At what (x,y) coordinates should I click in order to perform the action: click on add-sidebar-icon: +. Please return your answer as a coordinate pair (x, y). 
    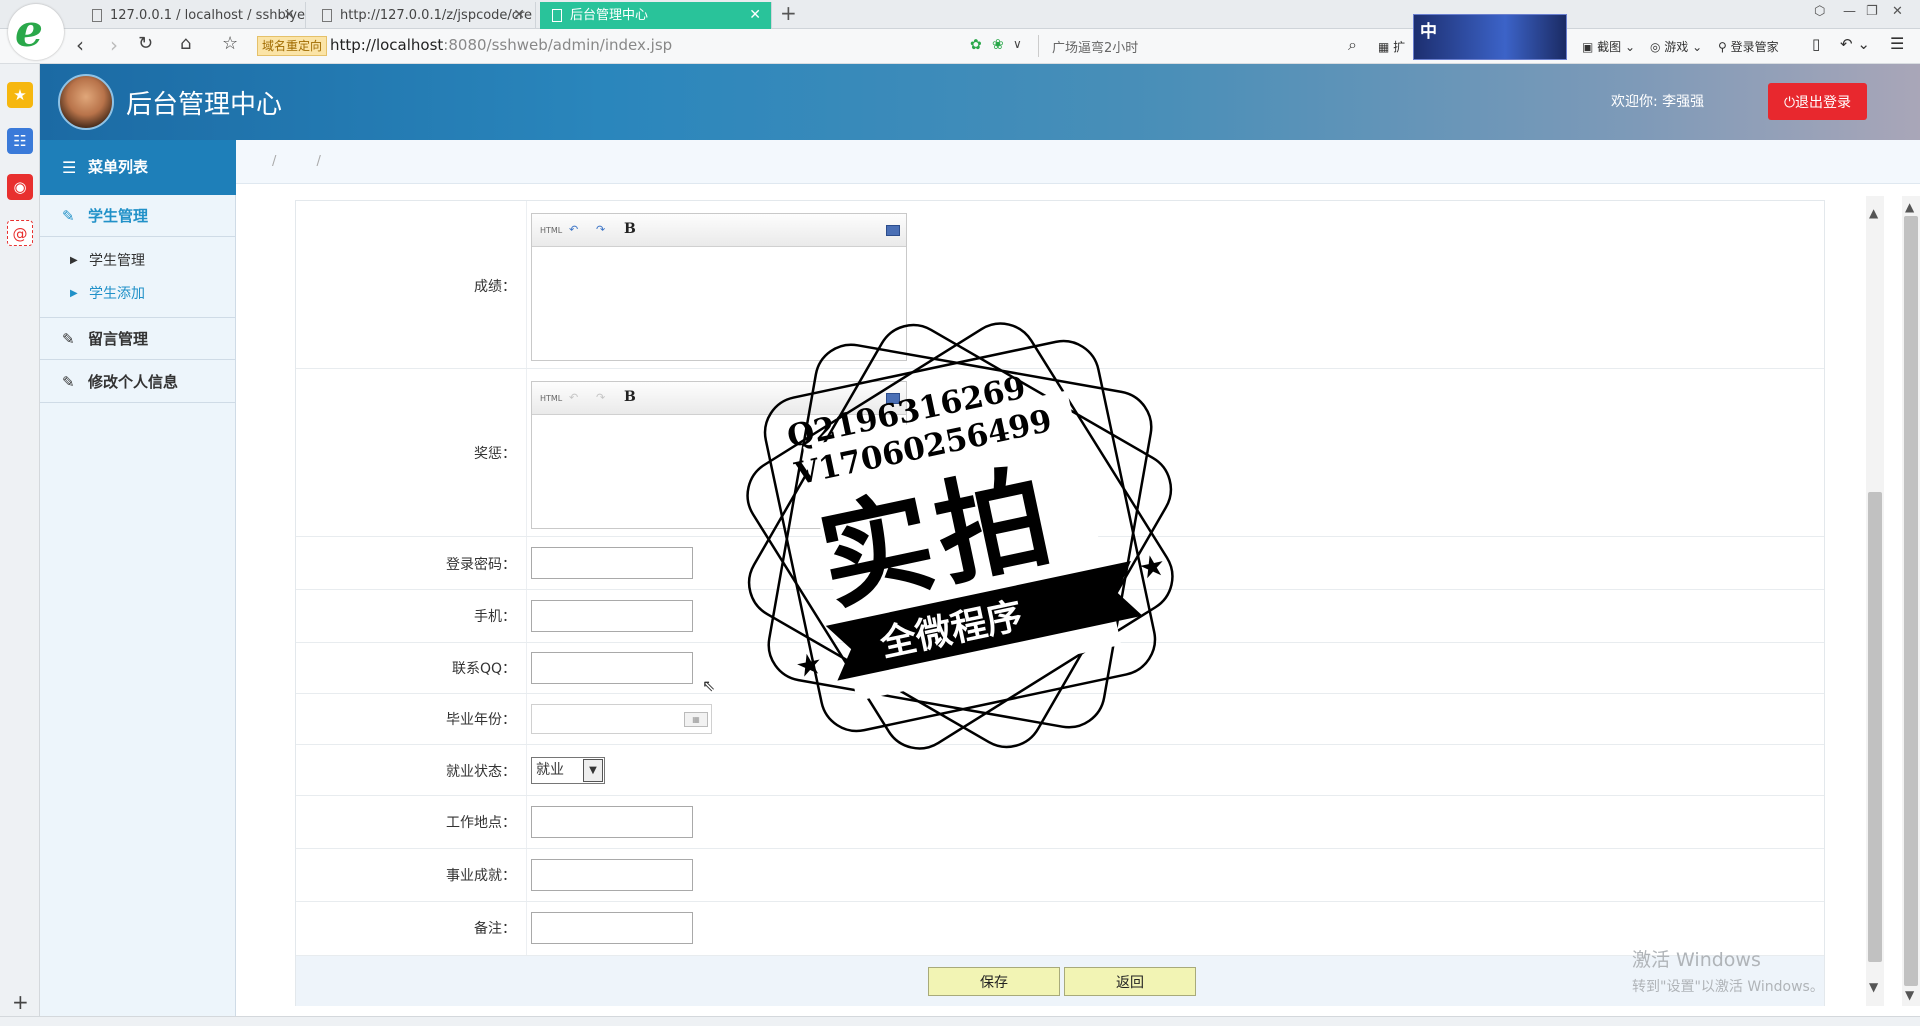
    Looking at the image, I should click on (20, 1002).